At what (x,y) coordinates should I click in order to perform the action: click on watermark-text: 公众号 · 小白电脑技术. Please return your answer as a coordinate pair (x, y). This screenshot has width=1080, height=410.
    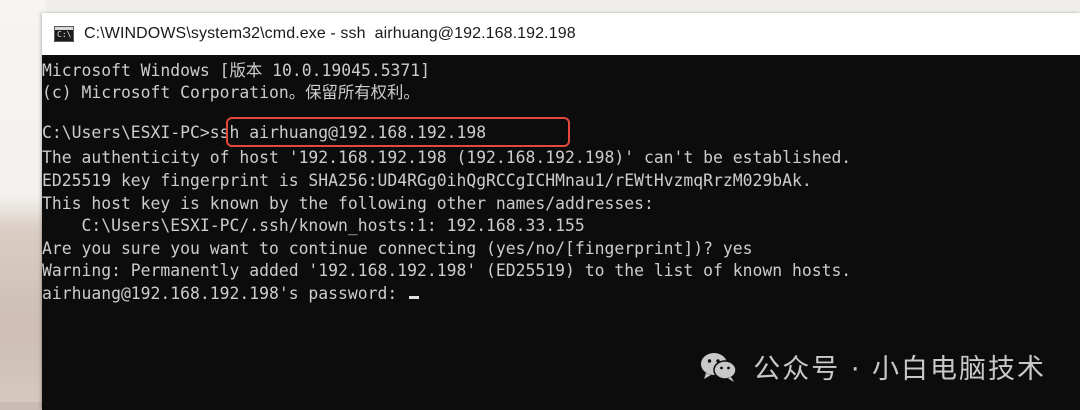
    Looking at the image, I should click on (899, 369).